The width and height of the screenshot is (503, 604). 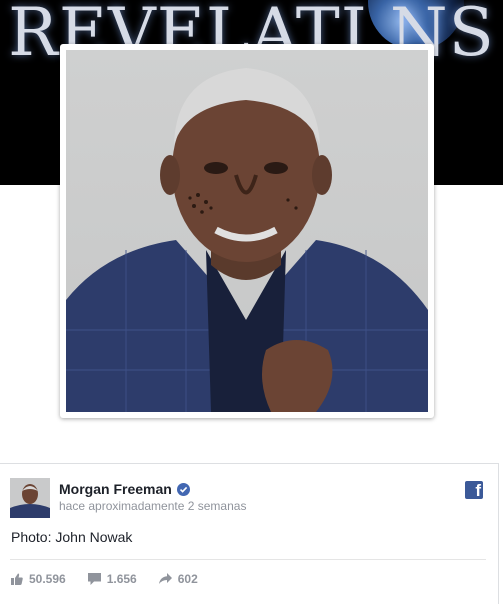 I want to click on share-count: 602, so click(x=178, y=579).